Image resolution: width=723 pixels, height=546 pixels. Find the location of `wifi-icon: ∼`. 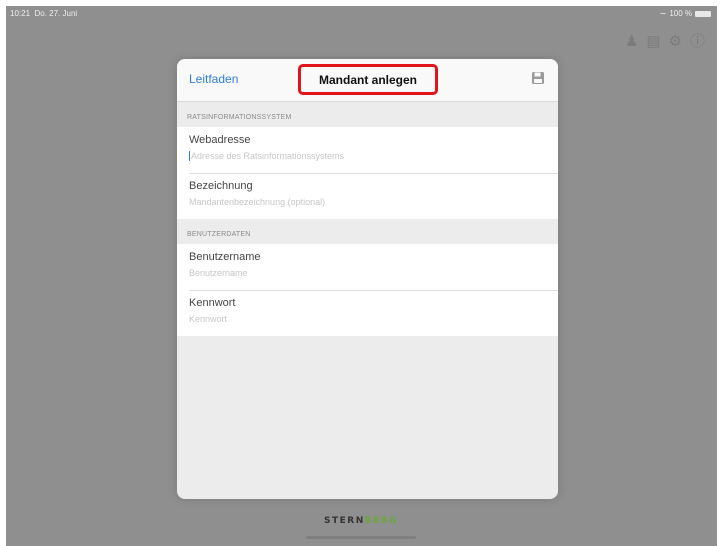

wifi-icon: ∼ is located at coordinates (663, 13).